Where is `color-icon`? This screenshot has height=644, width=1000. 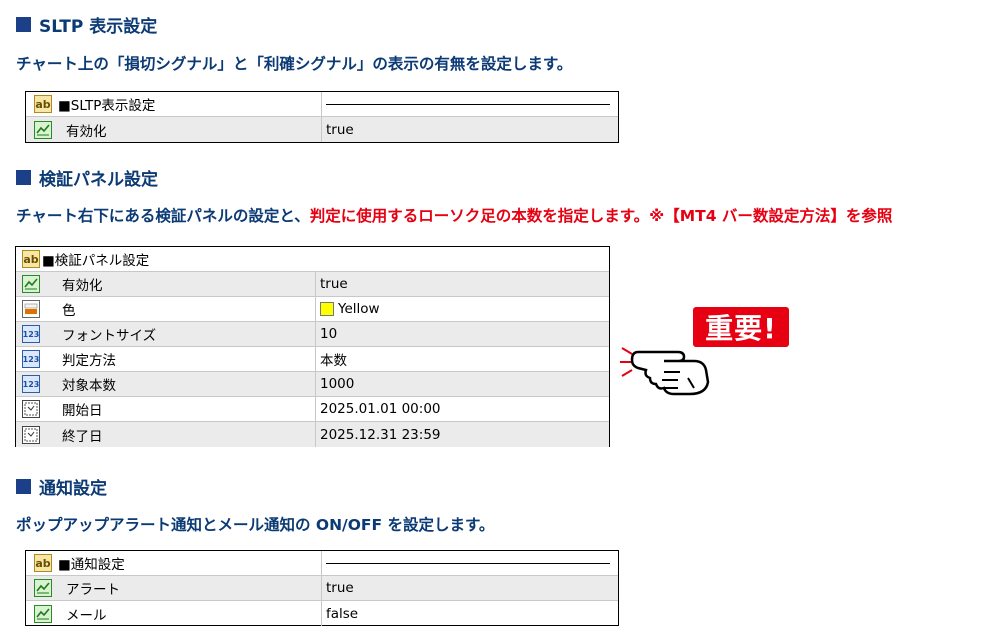 color-icon is located at coordinates (31, 309).